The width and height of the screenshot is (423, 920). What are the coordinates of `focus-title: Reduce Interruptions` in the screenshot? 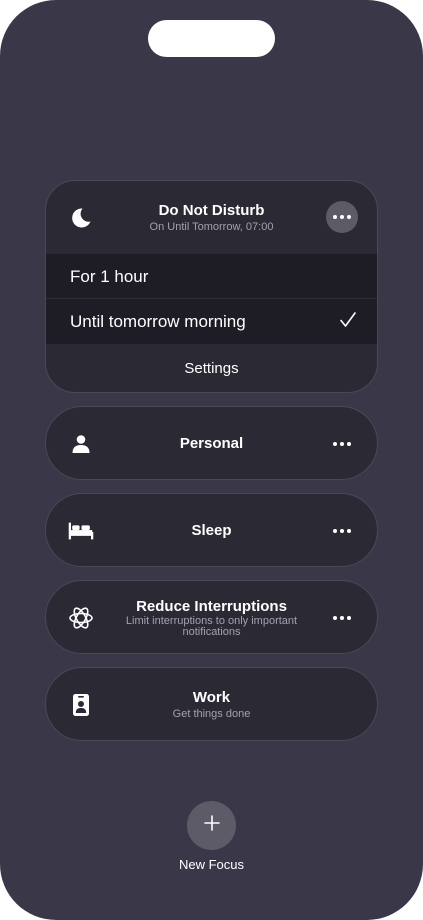 It's located at (211, 606).